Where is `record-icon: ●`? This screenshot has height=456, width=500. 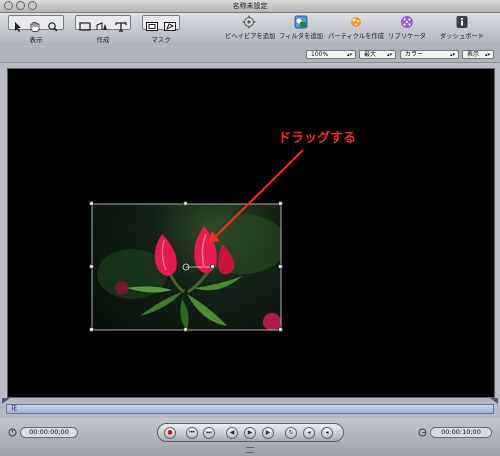 record-icon: ● is located at coordinates (170, 432).